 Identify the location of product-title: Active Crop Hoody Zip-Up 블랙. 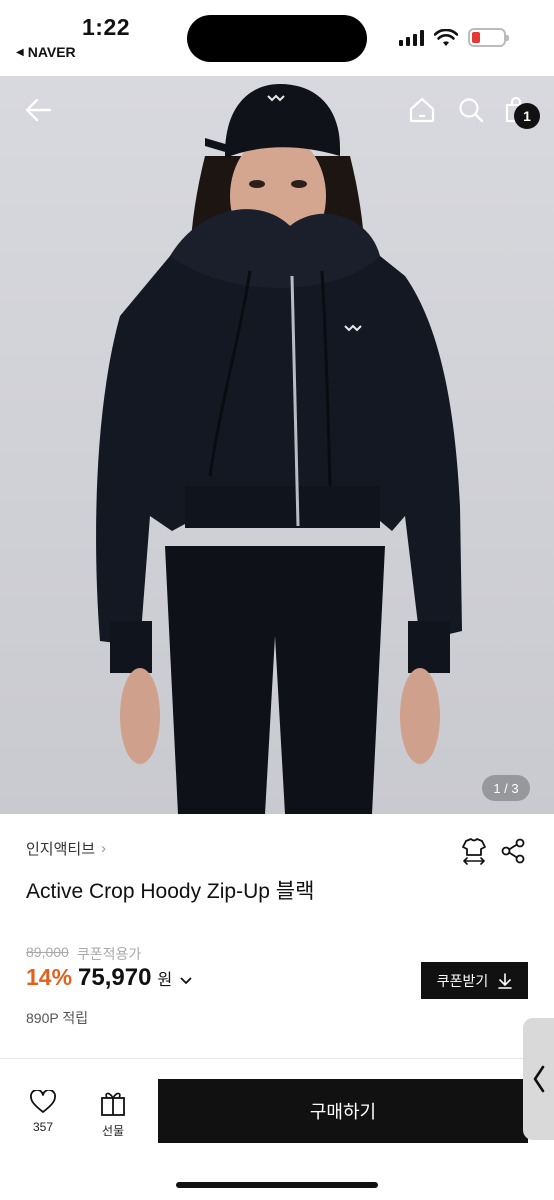
(170, 891).